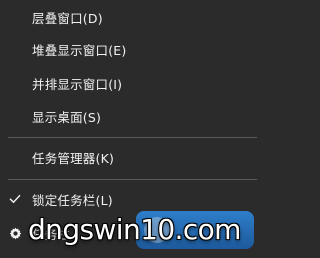 The image size is (320, 258). Describe the element at coordinates (79, 50) in the screenshot. I see `menu-item-label: 堆叠显示窗口(E)` at that location.